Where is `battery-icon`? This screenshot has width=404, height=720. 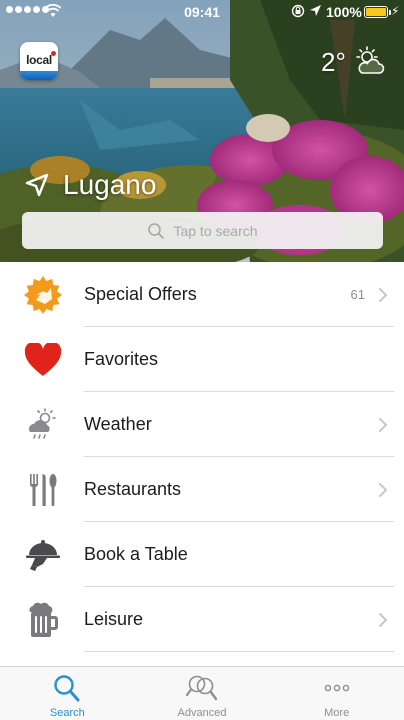
battery-icon is located at coordinates (377, 12).